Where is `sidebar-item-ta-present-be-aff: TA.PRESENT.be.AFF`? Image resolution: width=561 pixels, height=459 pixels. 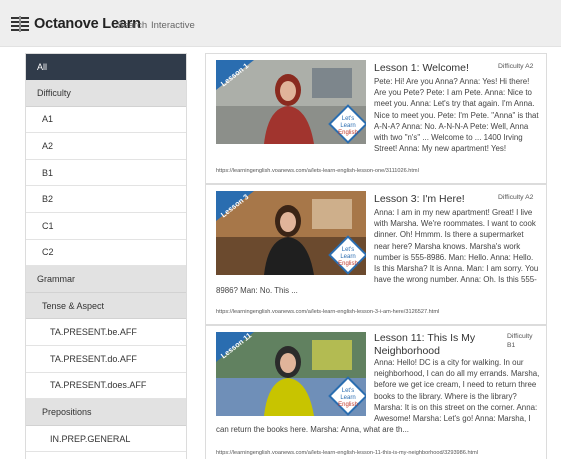 sidebar-item-ta-present-be-aff: TA.PRESENT.be.AFF is located at coordinates (106, 332).